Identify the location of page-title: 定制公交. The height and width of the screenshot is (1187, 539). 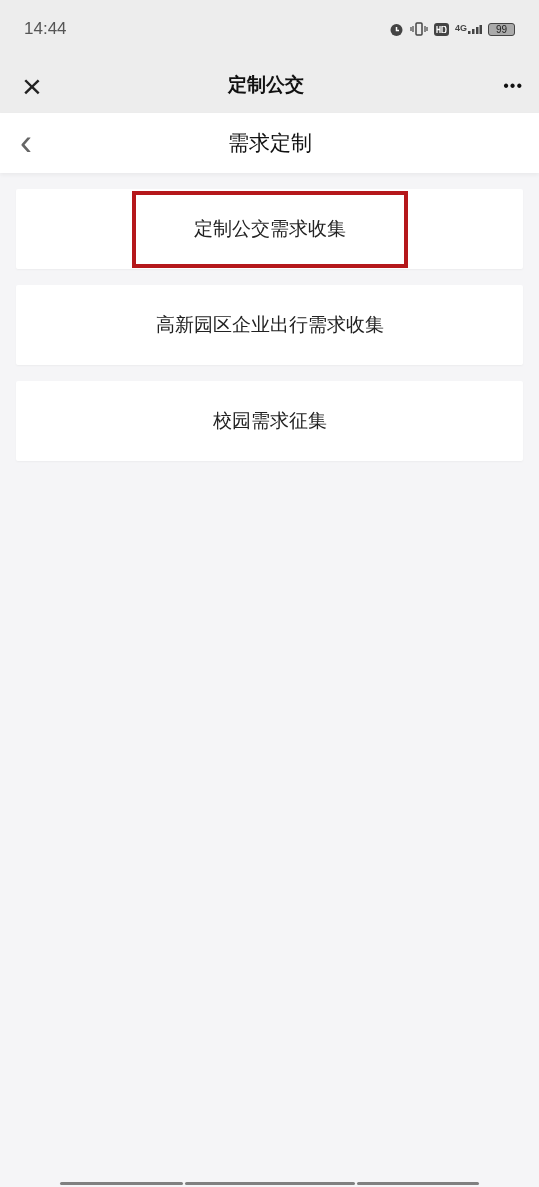
(265, 85).